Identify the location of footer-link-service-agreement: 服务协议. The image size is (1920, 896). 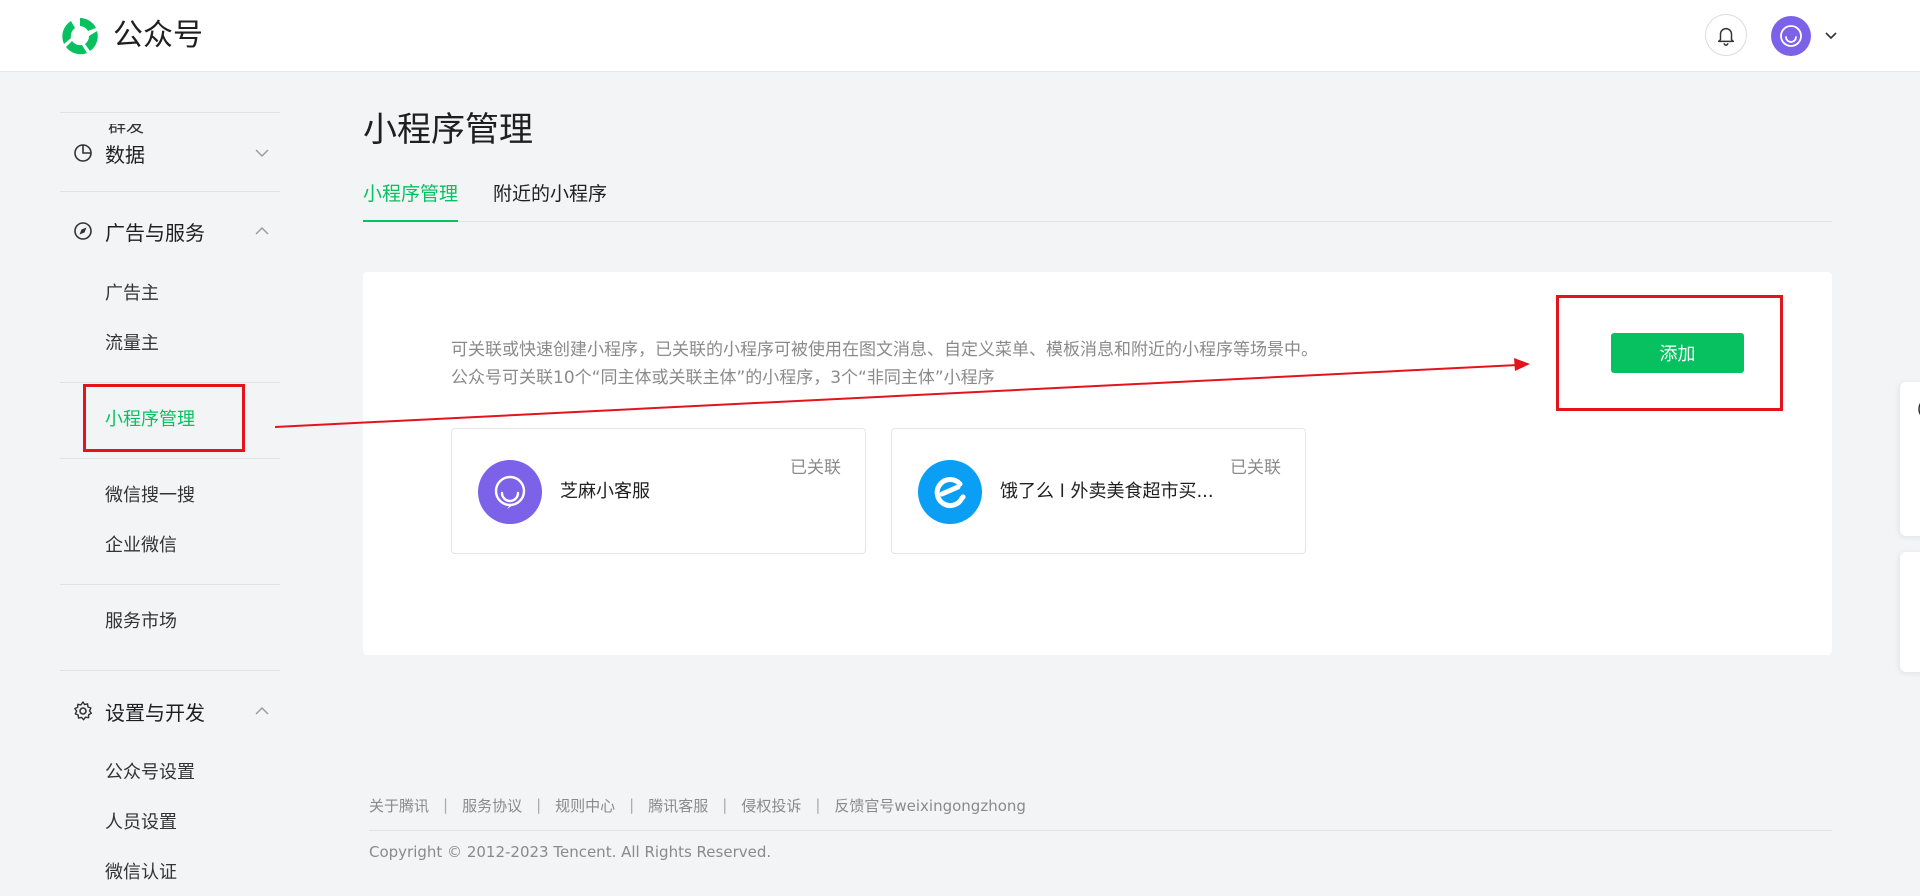
(492, 805).